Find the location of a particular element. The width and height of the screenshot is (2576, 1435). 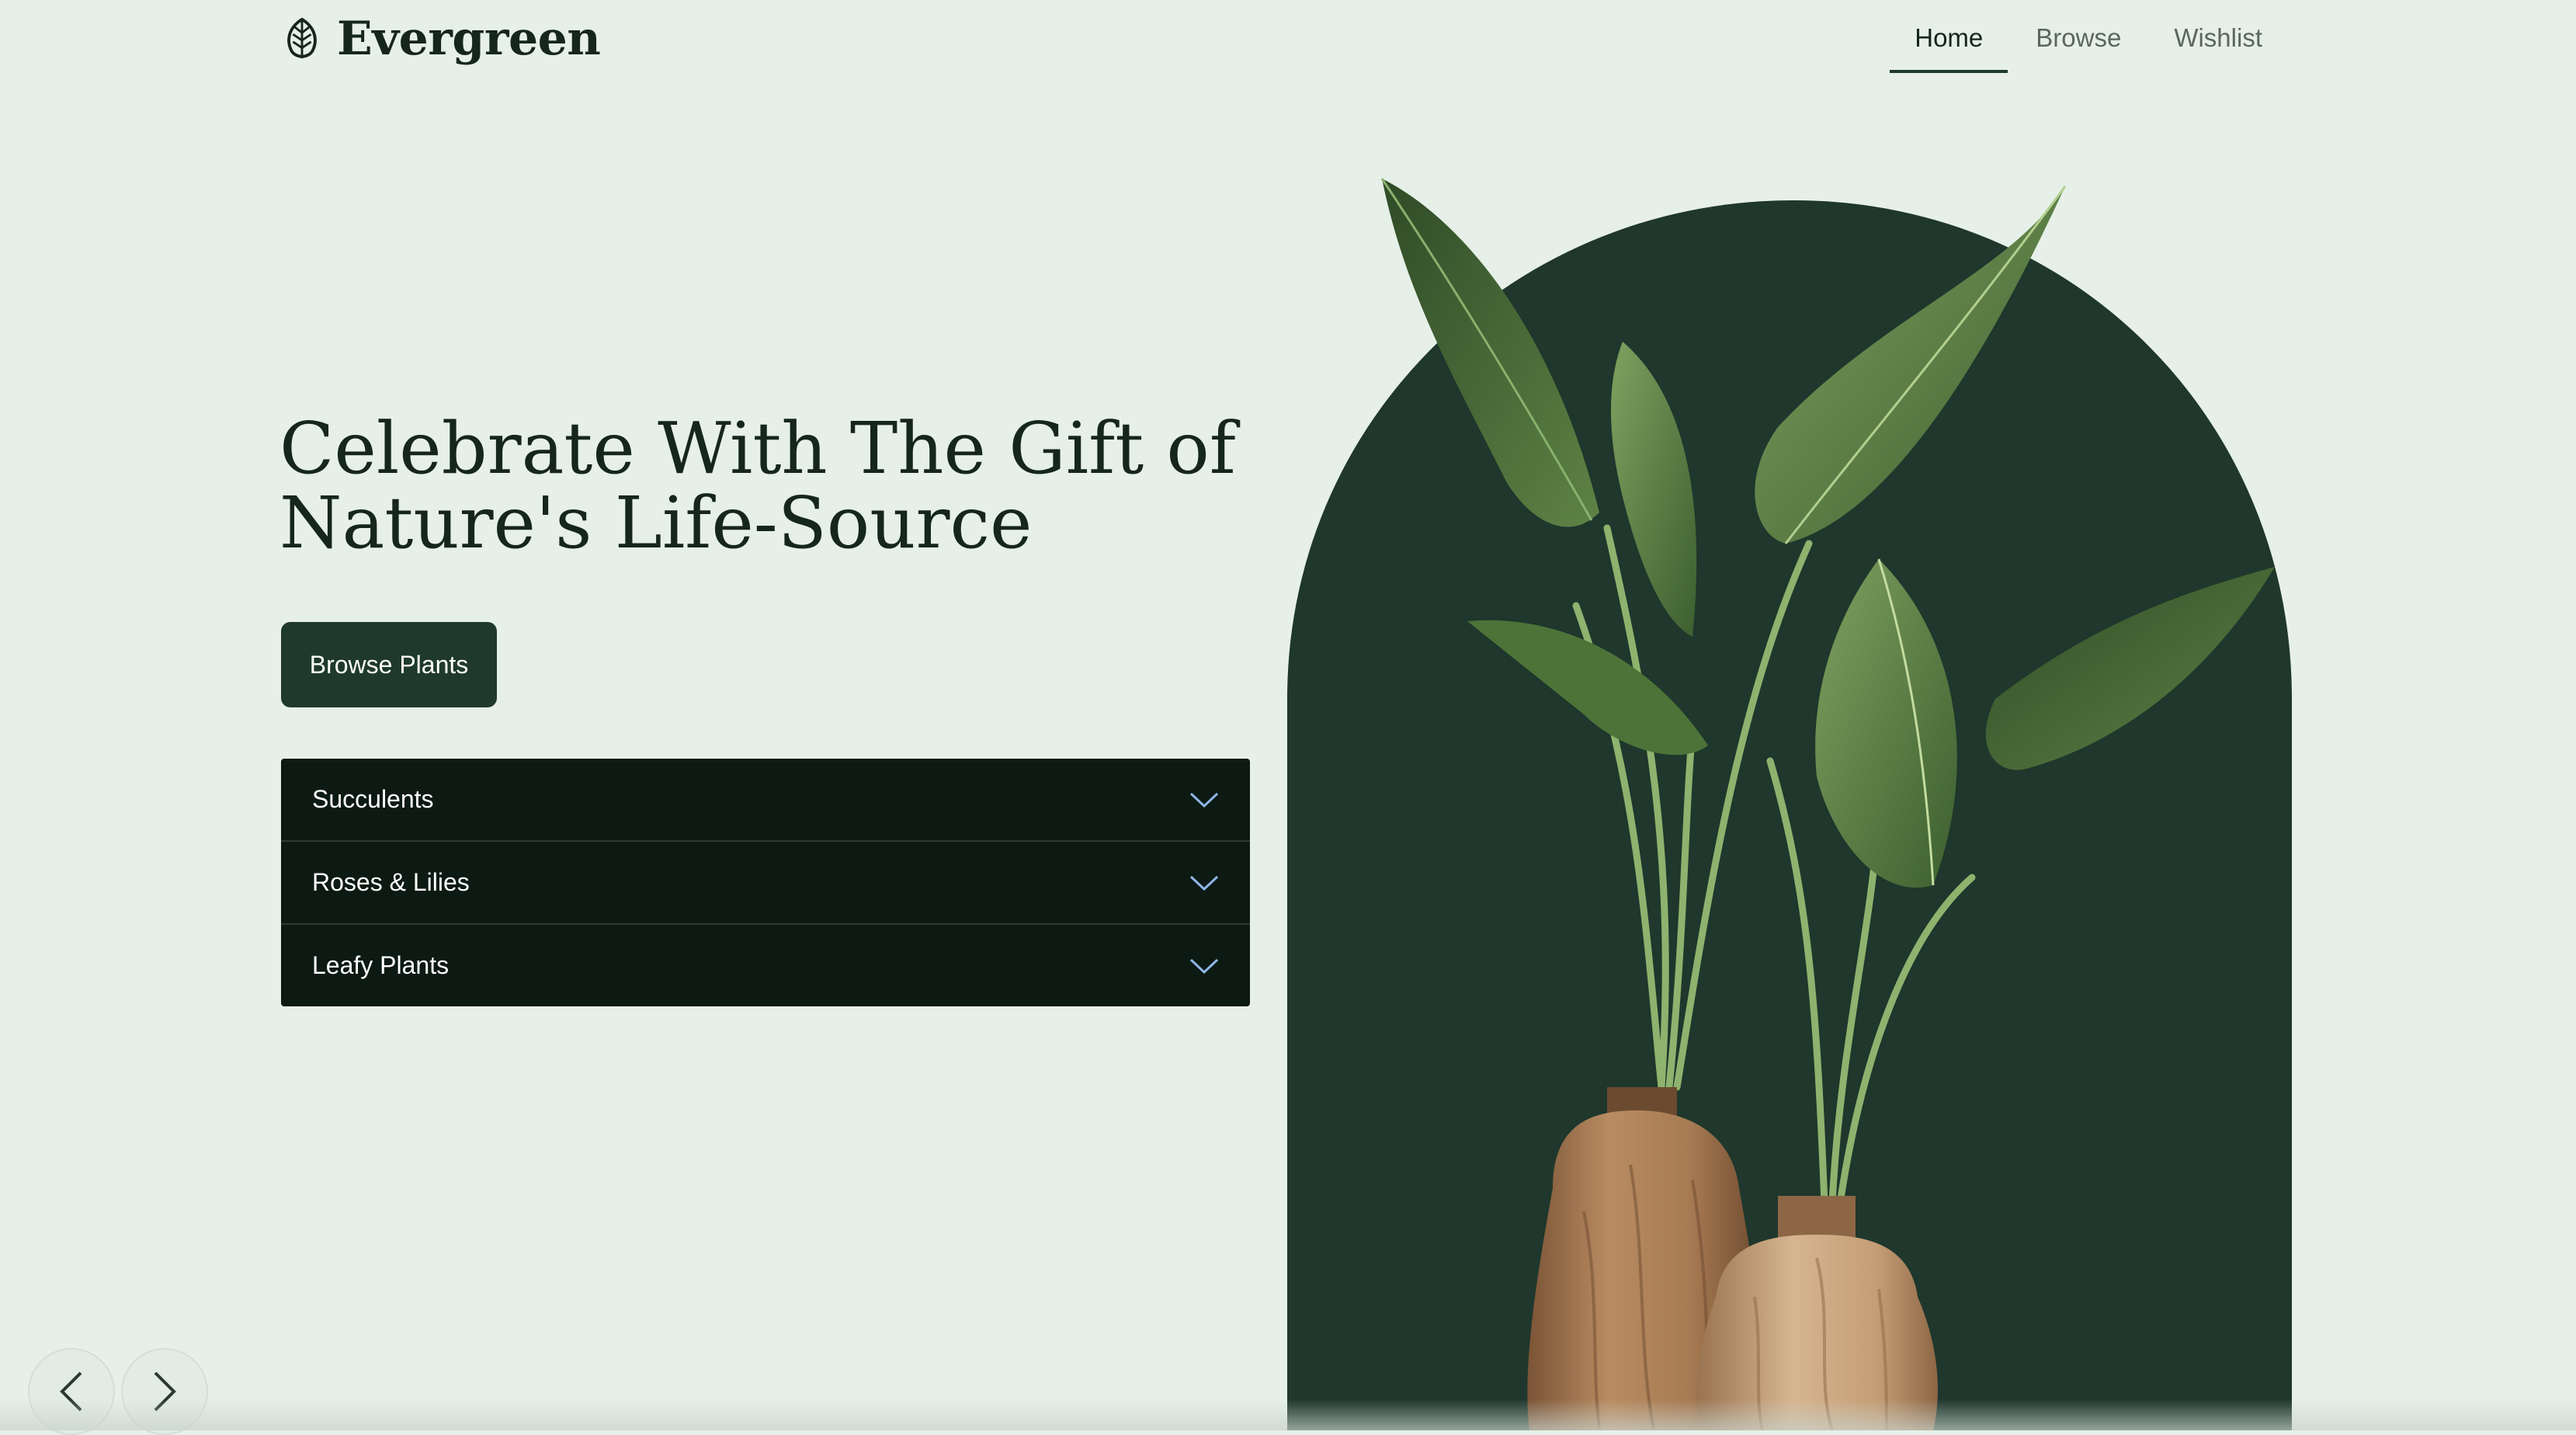

accordion-item-roses-lilies: Roses & Lilies is located at coordinates (765, 883).